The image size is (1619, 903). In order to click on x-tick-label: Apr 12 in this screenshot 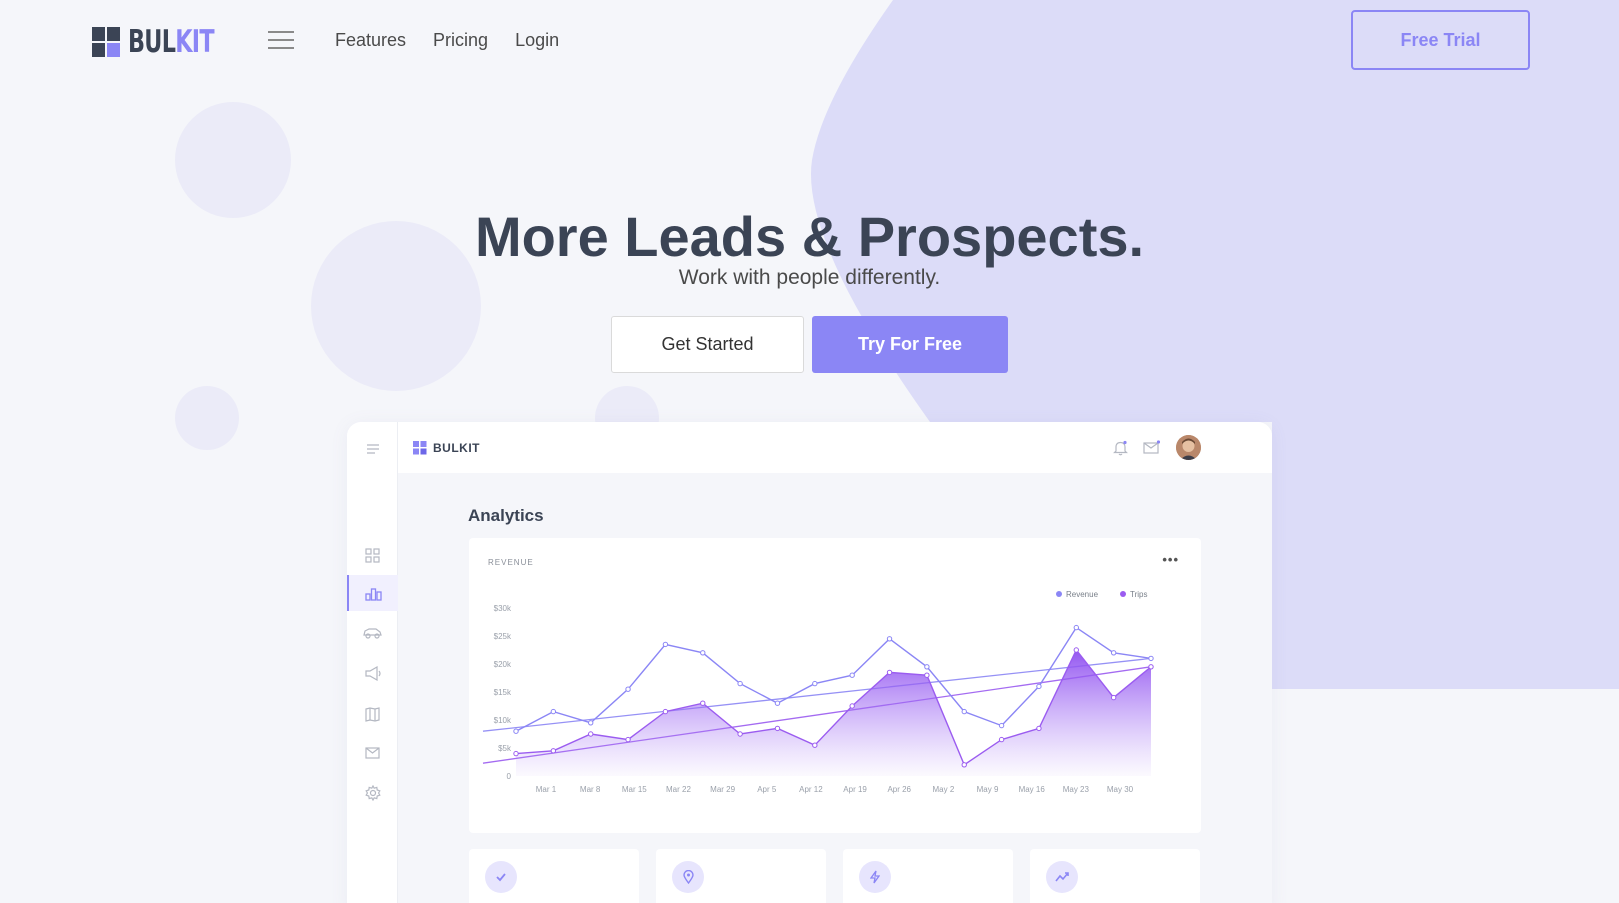, I will do `click(811, 789)`.